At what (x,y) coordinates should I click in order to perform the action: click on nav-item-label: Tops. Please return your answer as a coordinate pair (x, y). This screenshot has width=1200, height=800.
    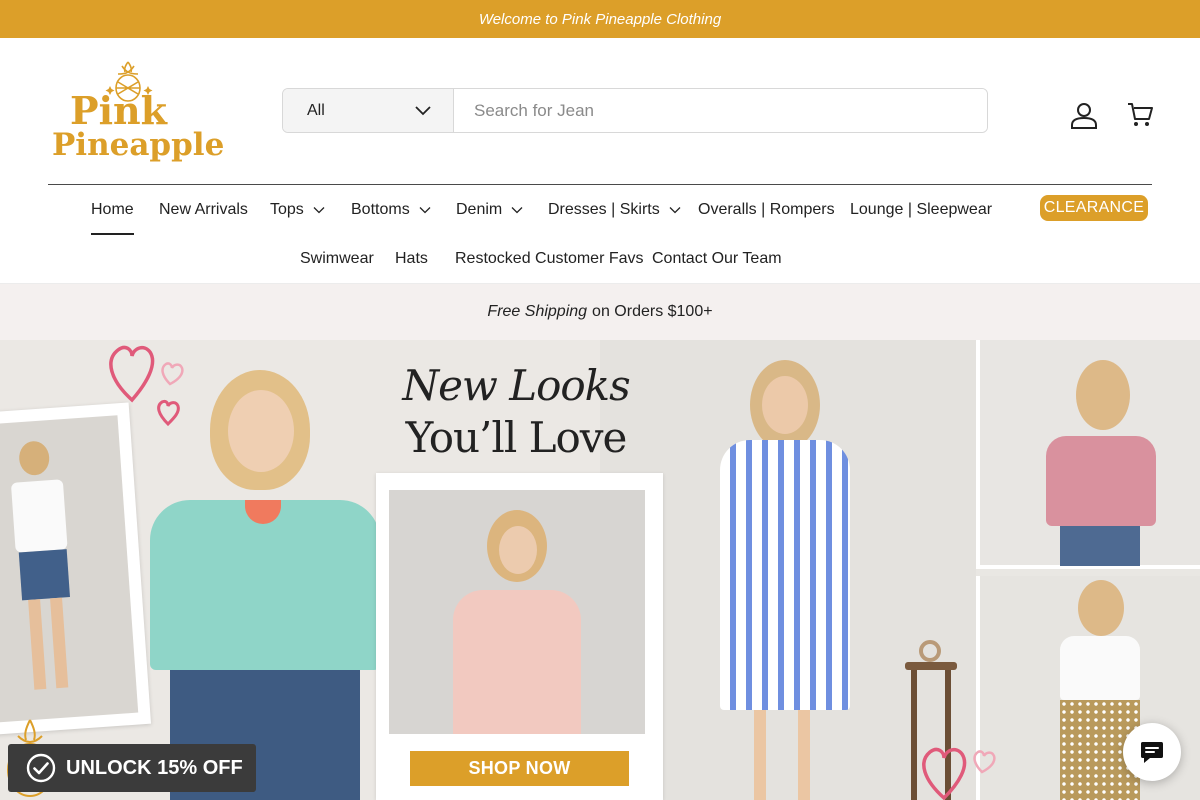
    Looking at the image, I should click on (287, 209).